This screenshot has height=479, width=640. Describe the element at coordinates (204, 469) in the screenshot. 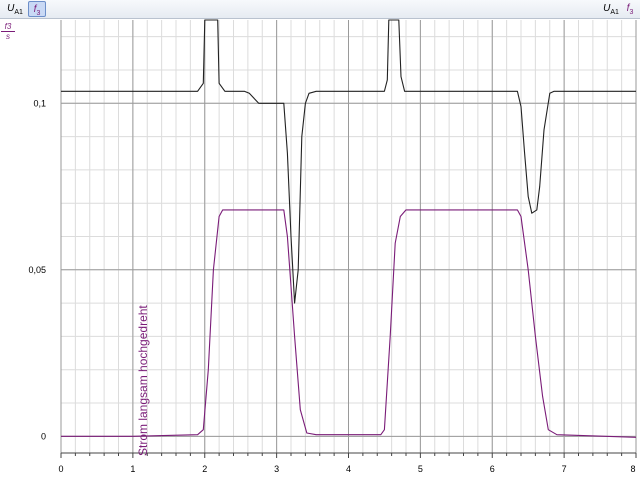

I see `x-tick-label: 2` at that location.